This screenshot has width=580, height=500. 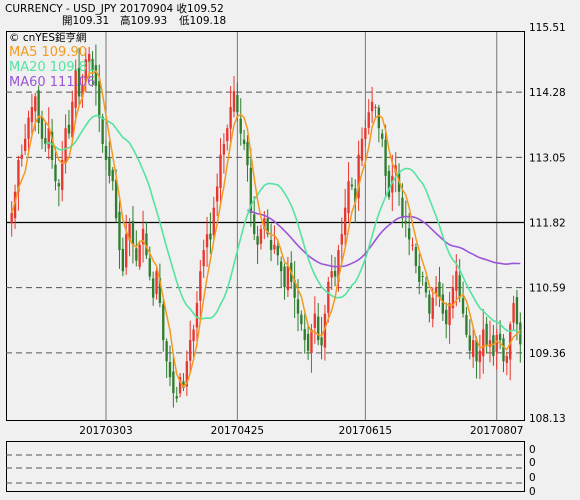 What do you see at coordinates (532, 478) in the screenshot?
I see `sub-tick-label: 0` at bounding box center [532, 478].